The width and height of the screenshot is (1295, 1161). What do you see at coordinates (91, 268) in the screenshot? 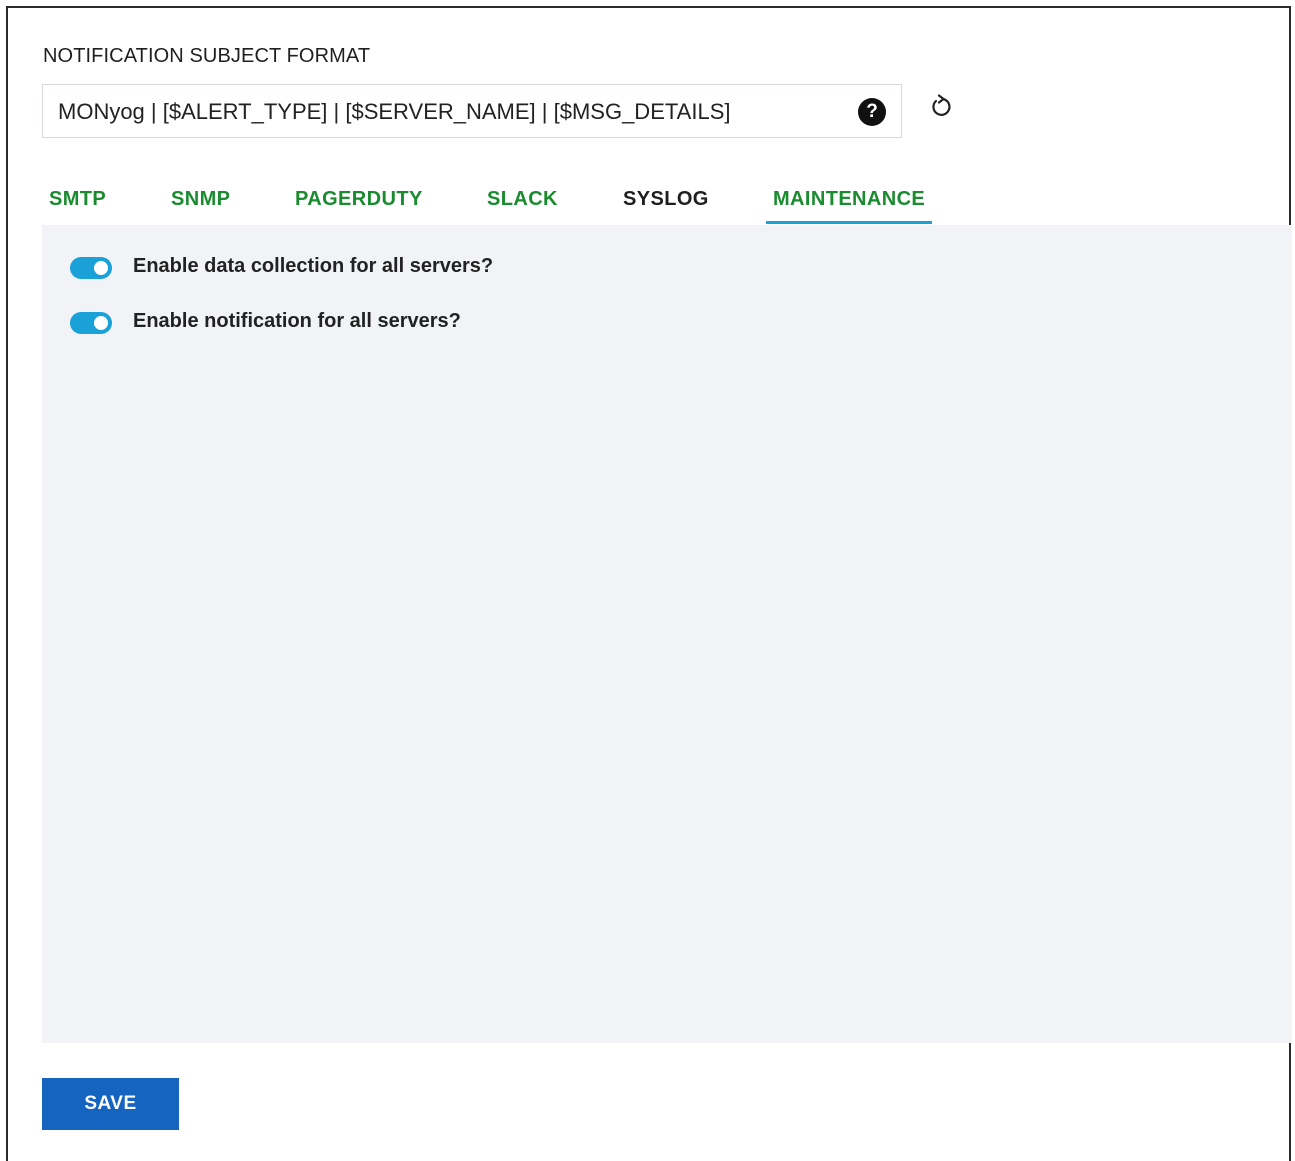
I see `data-collection-toggle` at bounding box center [91, 268].